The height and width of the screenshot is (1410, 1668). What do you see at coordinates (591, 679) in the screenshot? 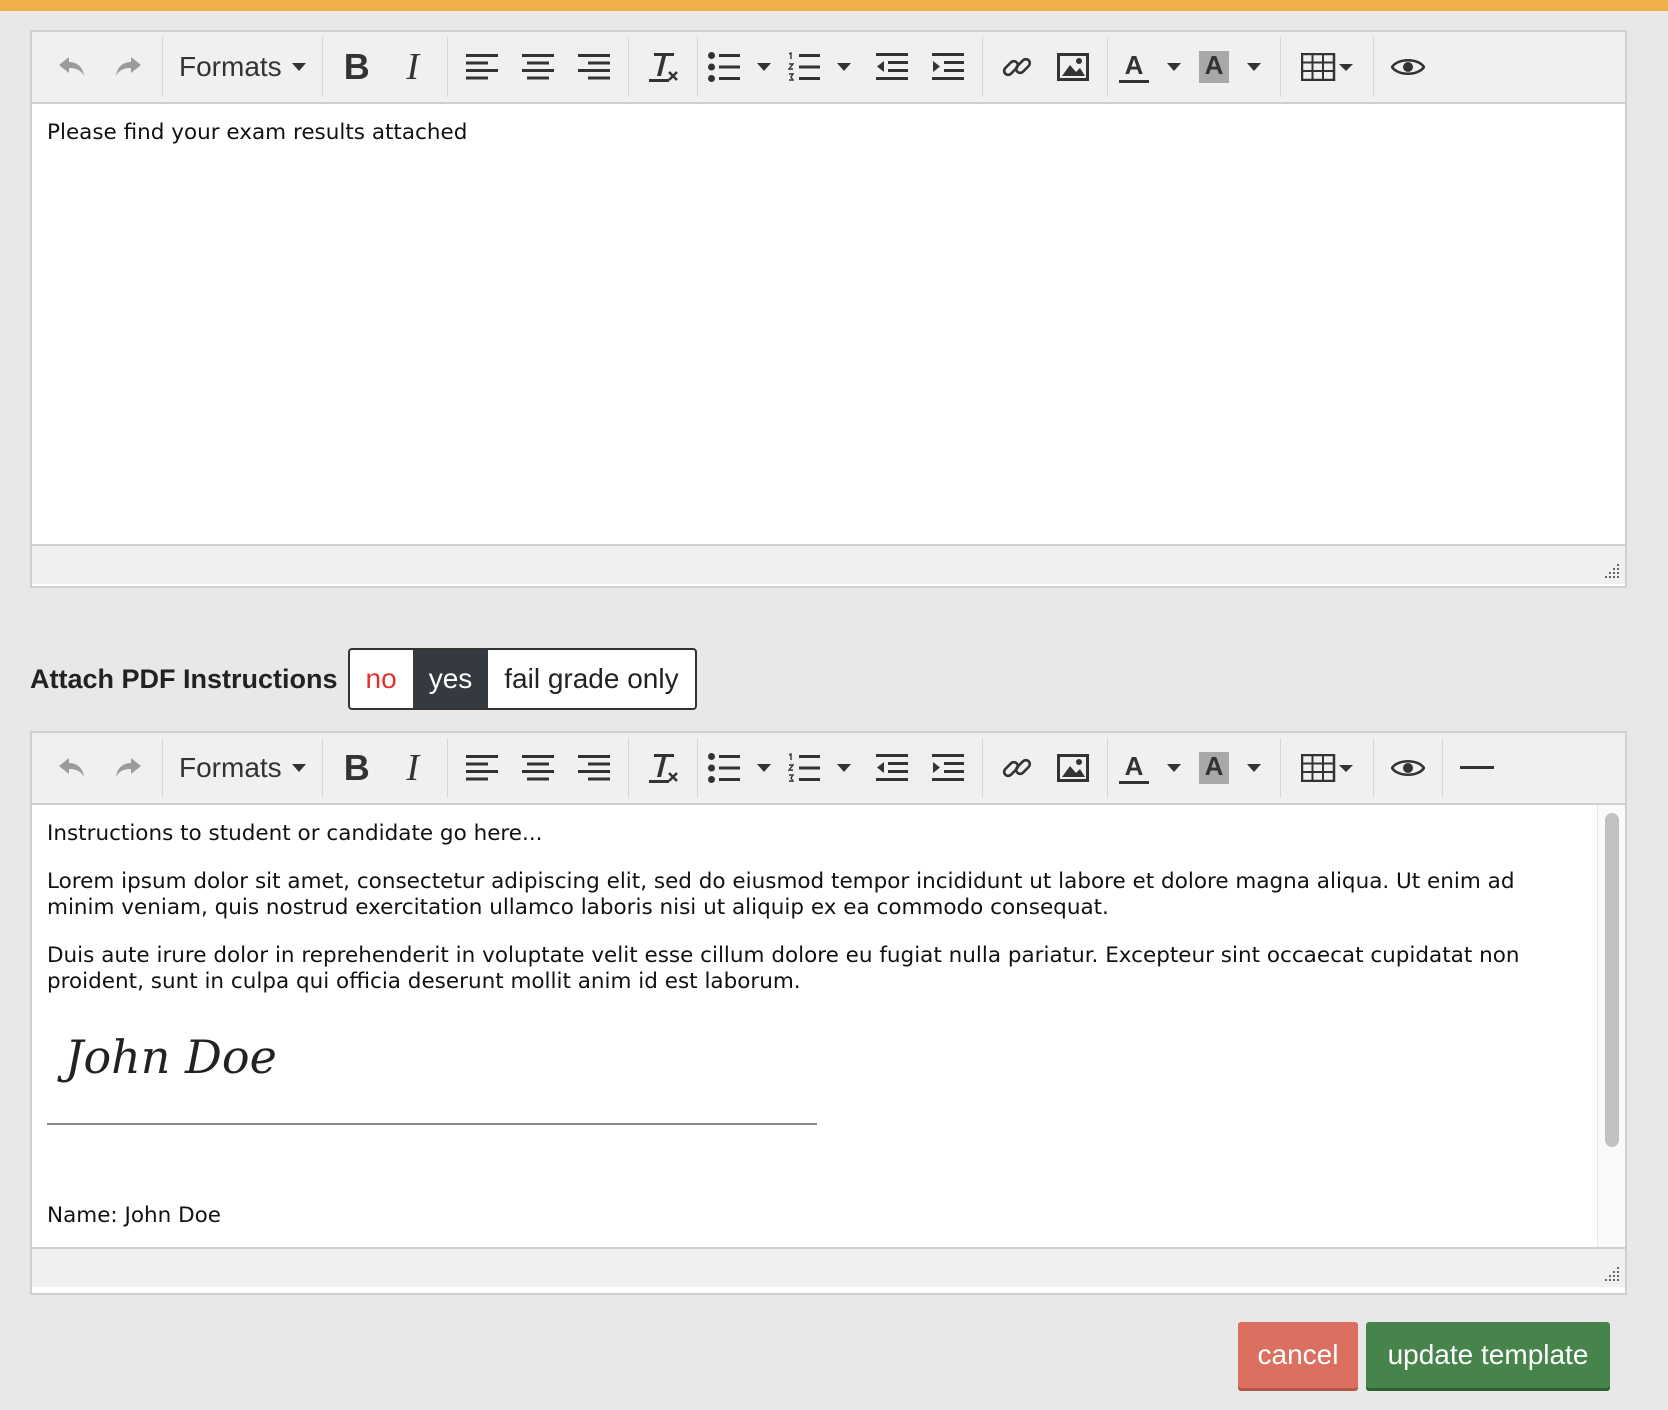
I see `option-fail-grade-only: fail grade only` at bounding box center [591, 679].